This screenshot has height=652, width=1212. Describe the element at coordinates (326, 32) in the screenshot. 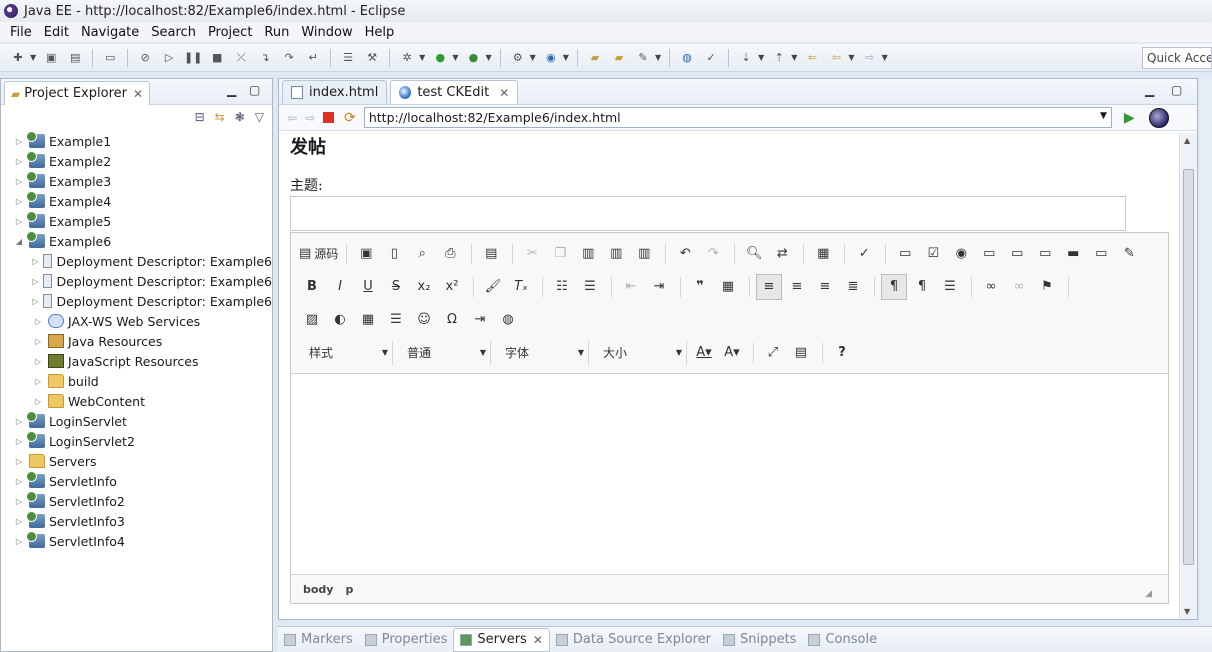

I see `menu-window: Window` at that location.